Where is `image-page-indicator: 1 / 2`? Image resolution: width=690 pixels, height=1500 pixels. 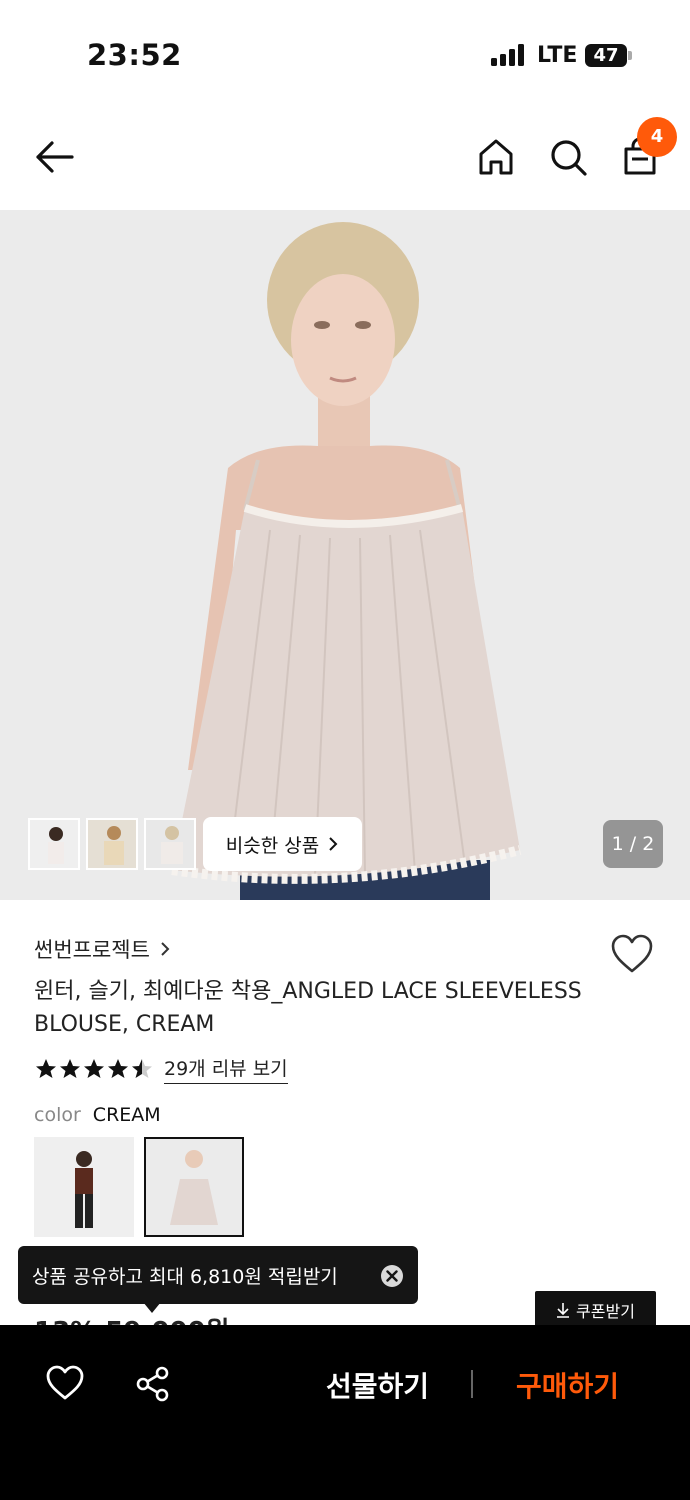 image-page-indicator: 1 / 2 is located at coordinates (633, 844).